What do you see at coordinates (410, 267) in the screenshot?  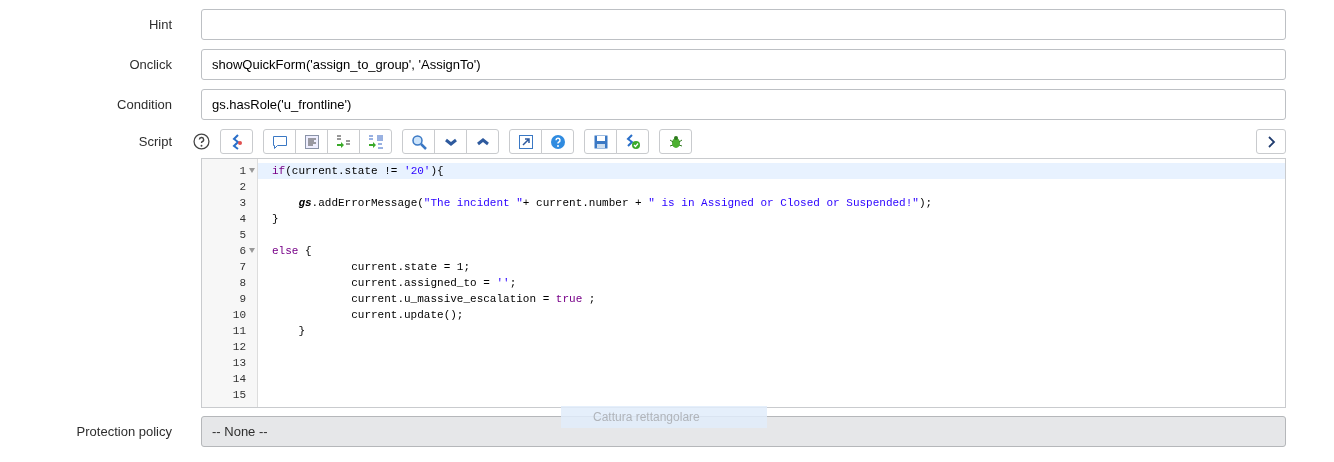 I see `code-text: current.state = 1;` at bounding box center [410, 267].